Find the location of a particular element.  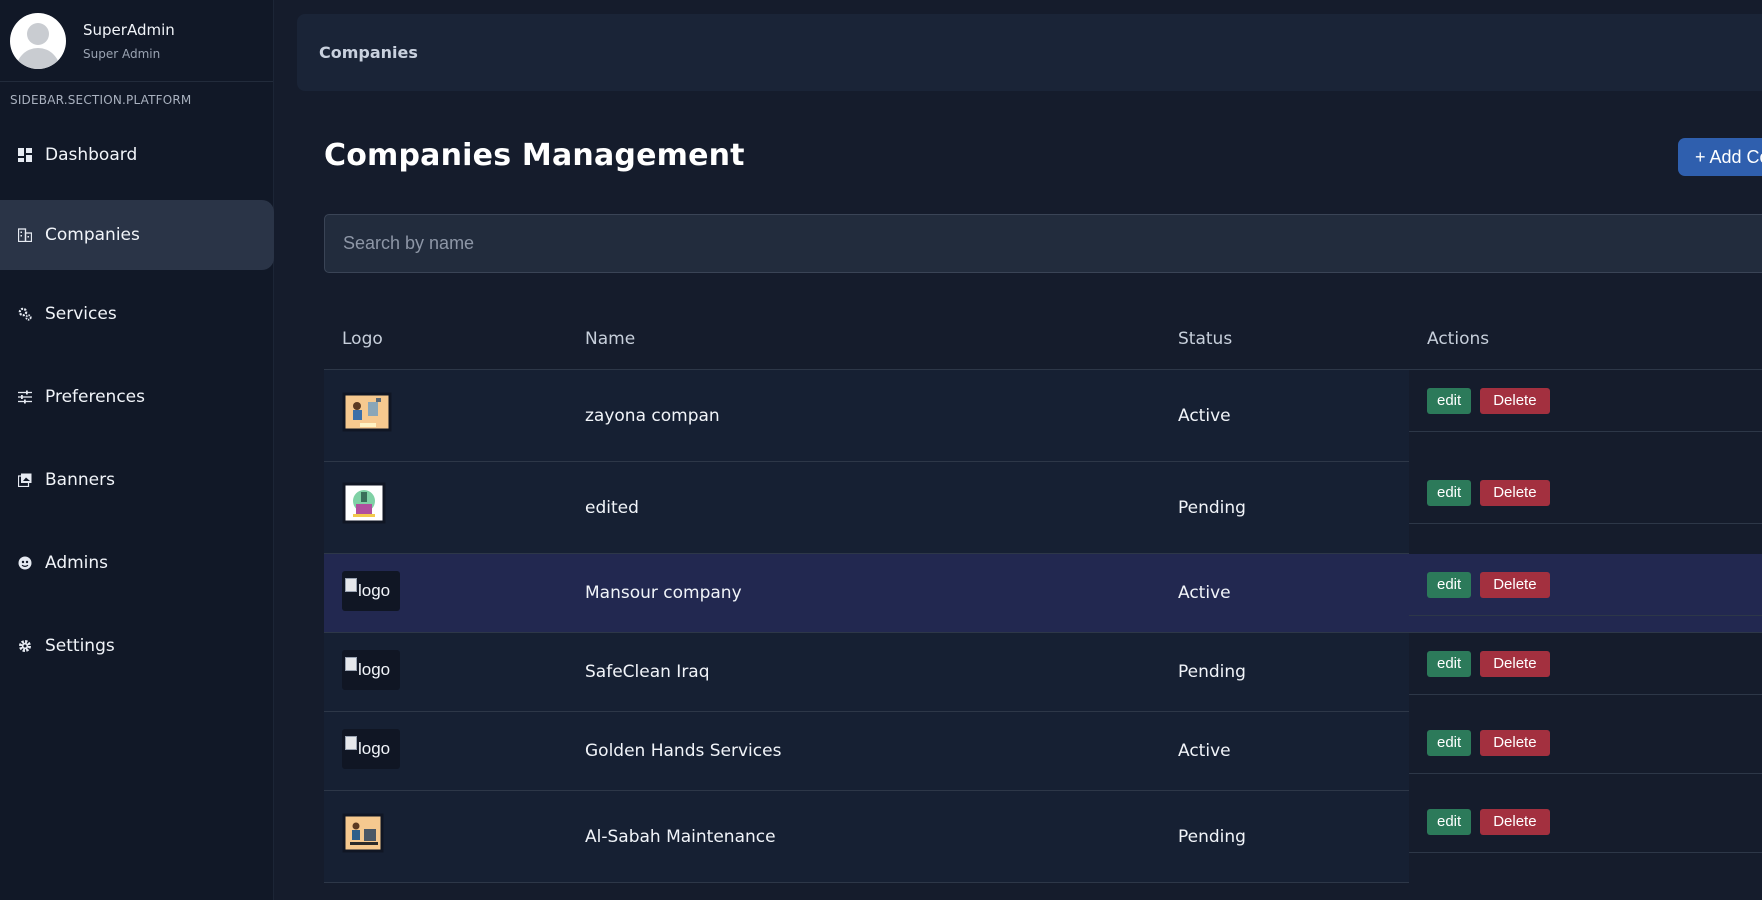

profile-name: SuperAdmin is located at coordinates (129, 29).